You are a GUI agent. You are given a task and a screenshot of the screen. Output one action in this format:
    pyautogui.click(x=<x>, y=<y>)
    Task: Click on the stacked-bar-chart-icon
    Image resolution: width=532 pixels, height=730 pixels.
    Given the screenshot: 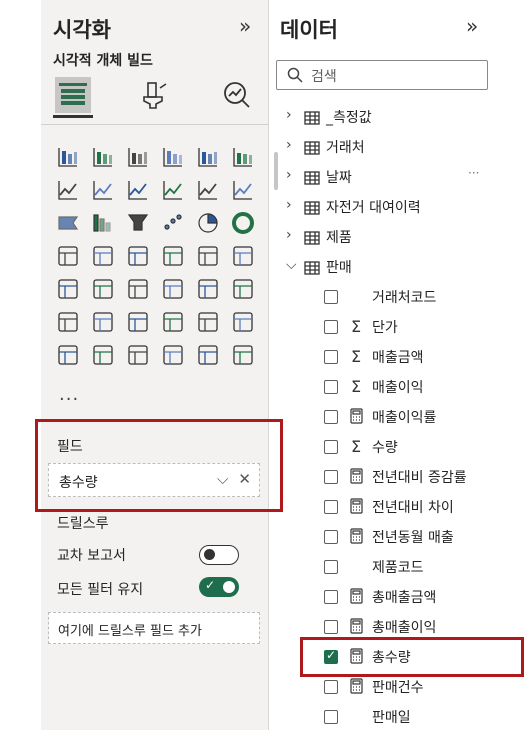 What is the action you would take?
    pyautogui.click(x=68, y=157)
    